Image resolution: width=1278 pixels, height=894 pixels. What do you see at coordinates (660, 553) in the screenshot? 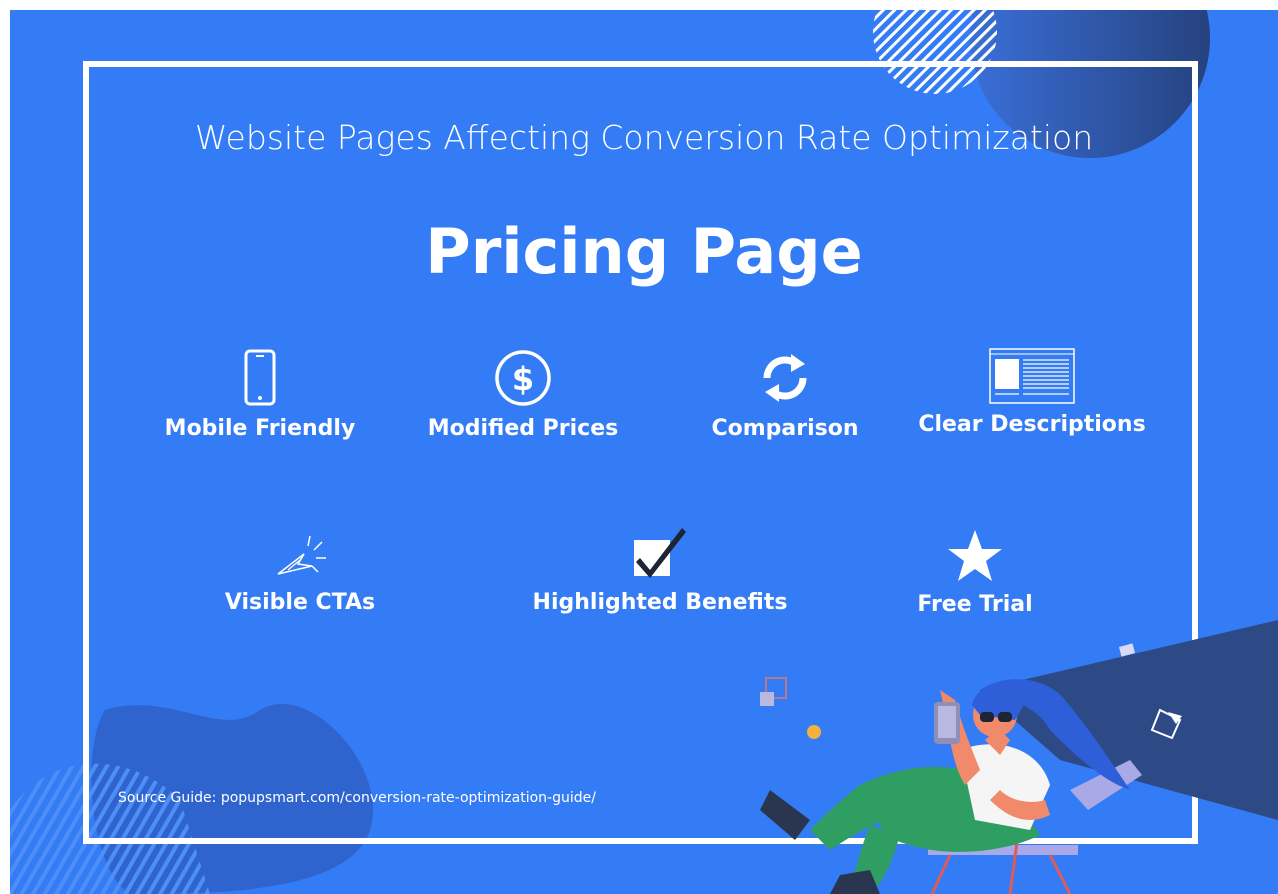
I see `checkbox-checked-icon` at bounding box center [660, 553].